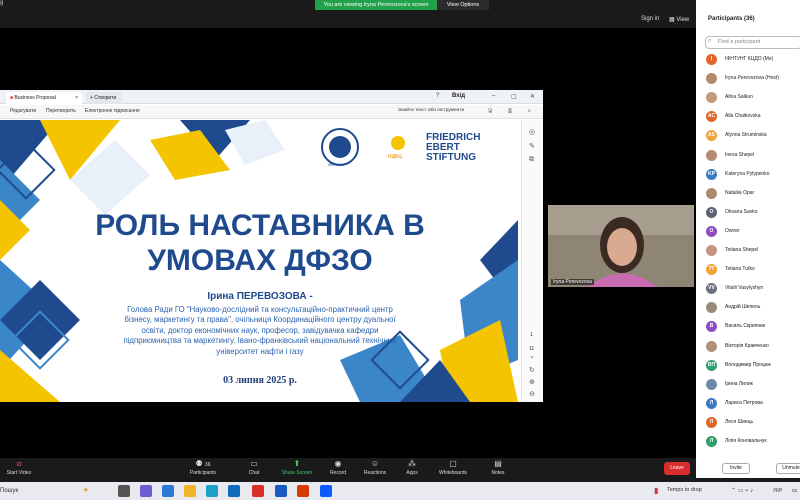  Describe the element at coordinates (532, 382) in the screenshot. I see `zoom-in-icon: ⊕` at that location.